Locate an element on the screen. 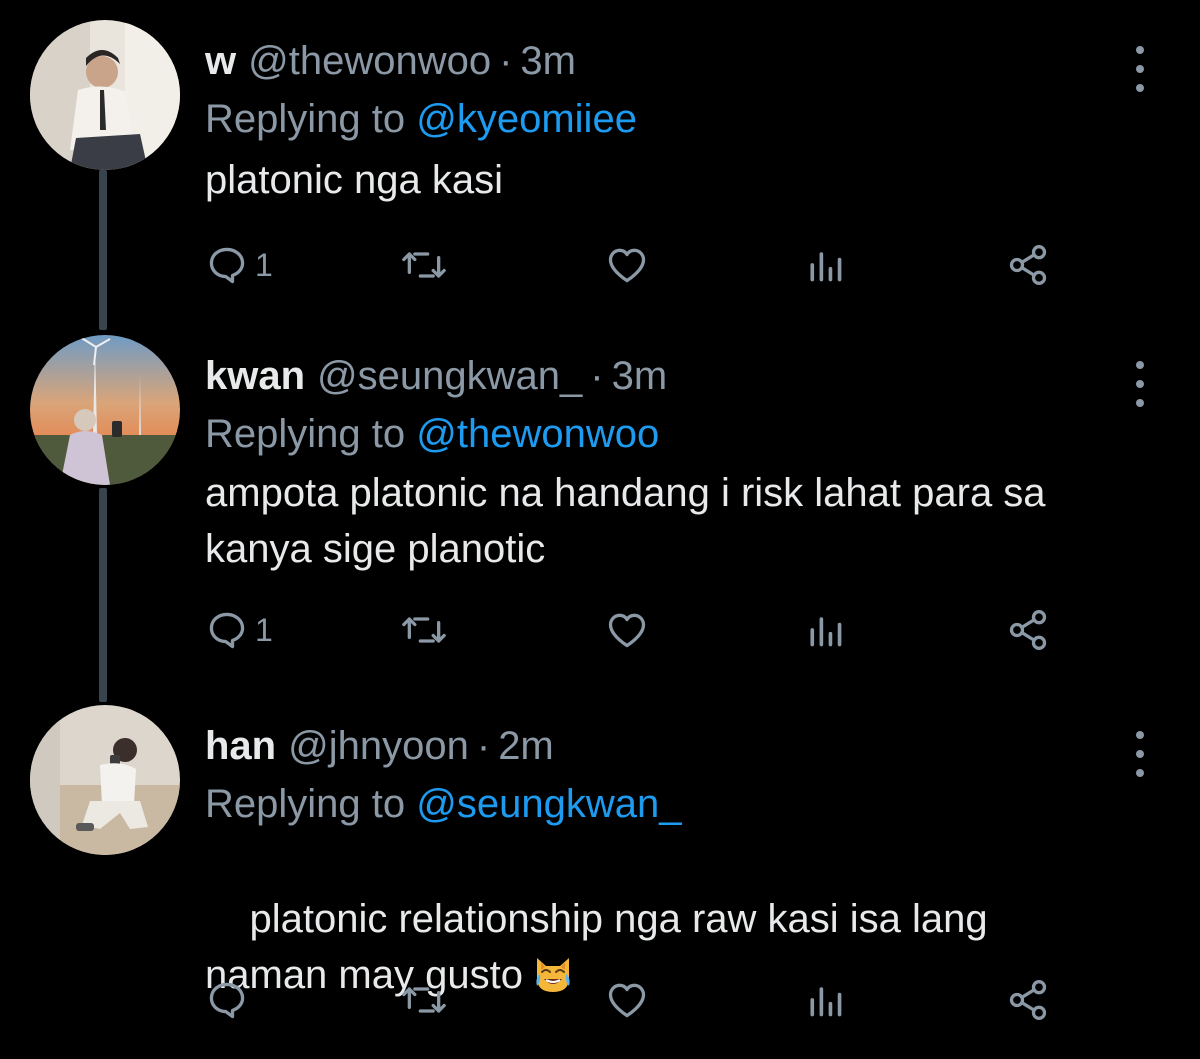 The width and height of the screenshot is (1200, 1059). user-handle: @seungkwan_ is located at coordinates (449, 376).